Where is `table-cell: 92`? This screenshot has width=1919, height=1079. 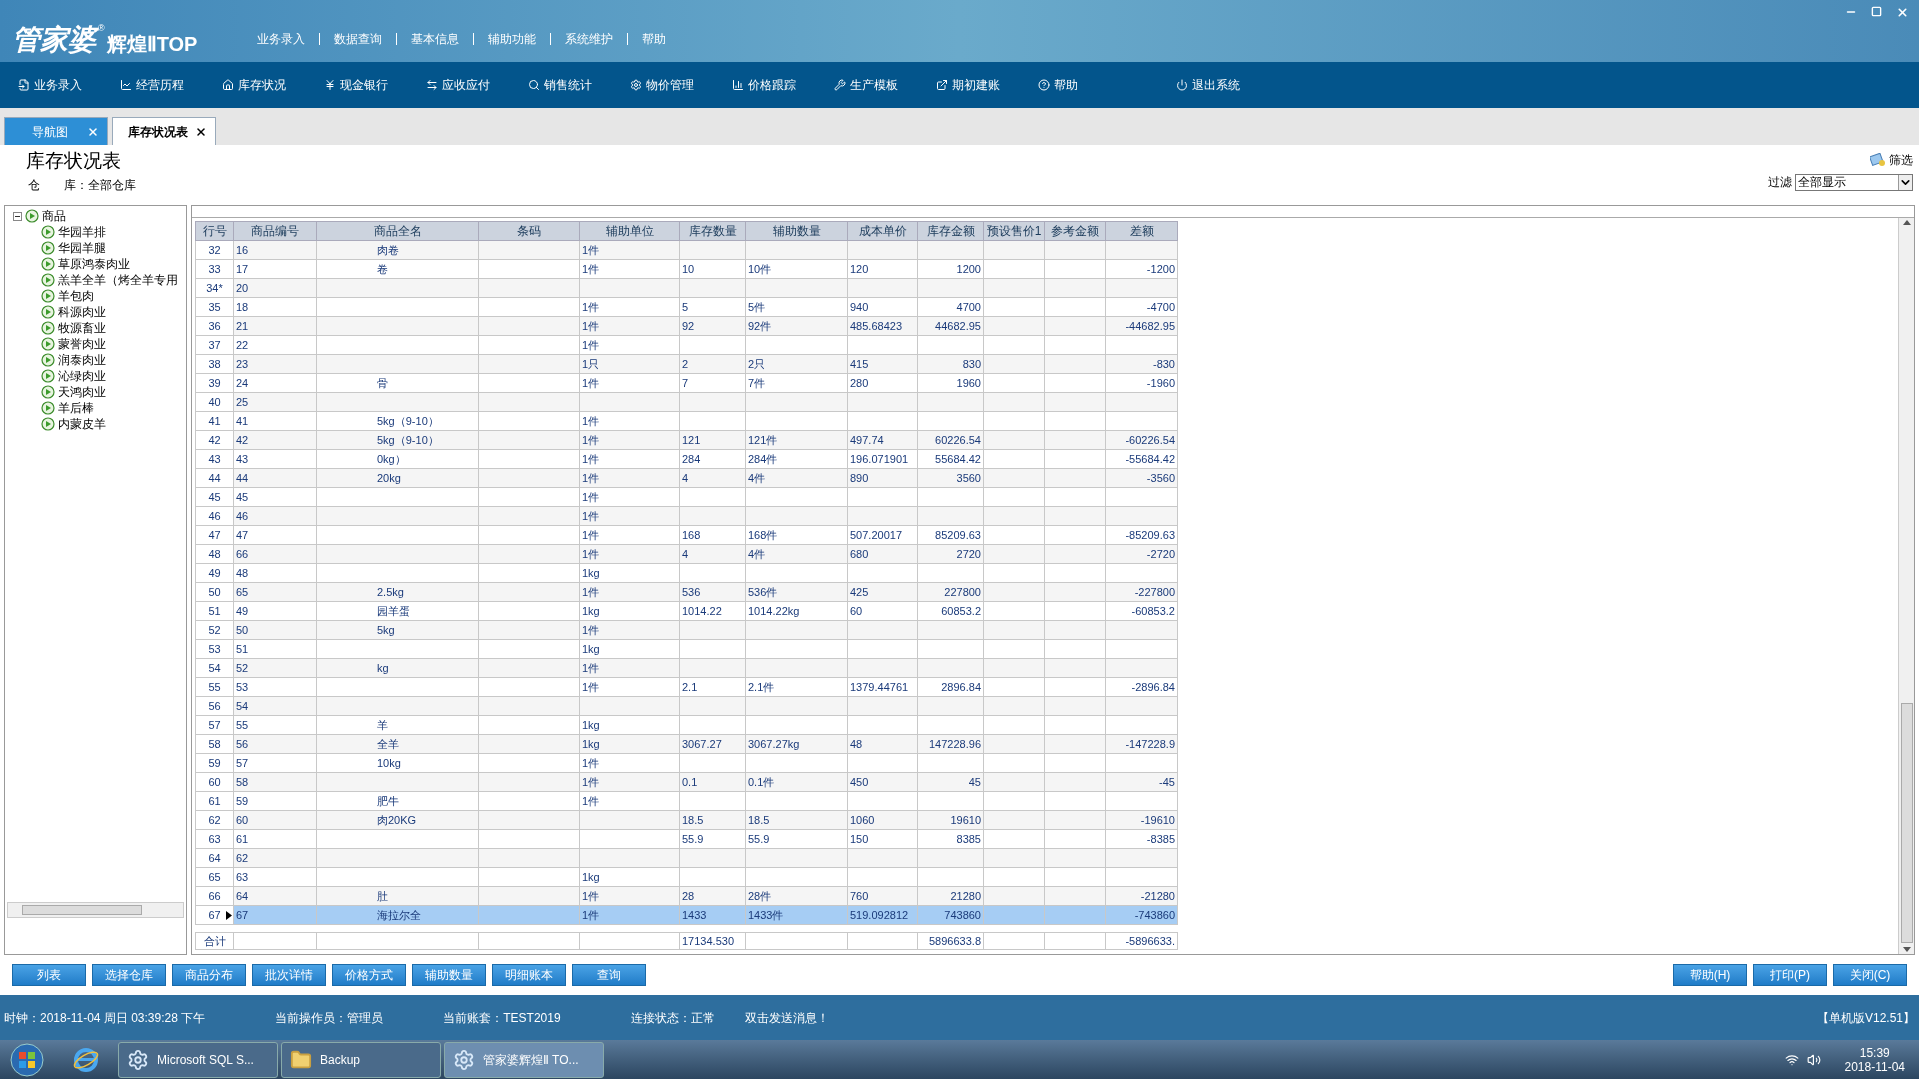
table-cell: 92 is located at coordinates (688, 325).